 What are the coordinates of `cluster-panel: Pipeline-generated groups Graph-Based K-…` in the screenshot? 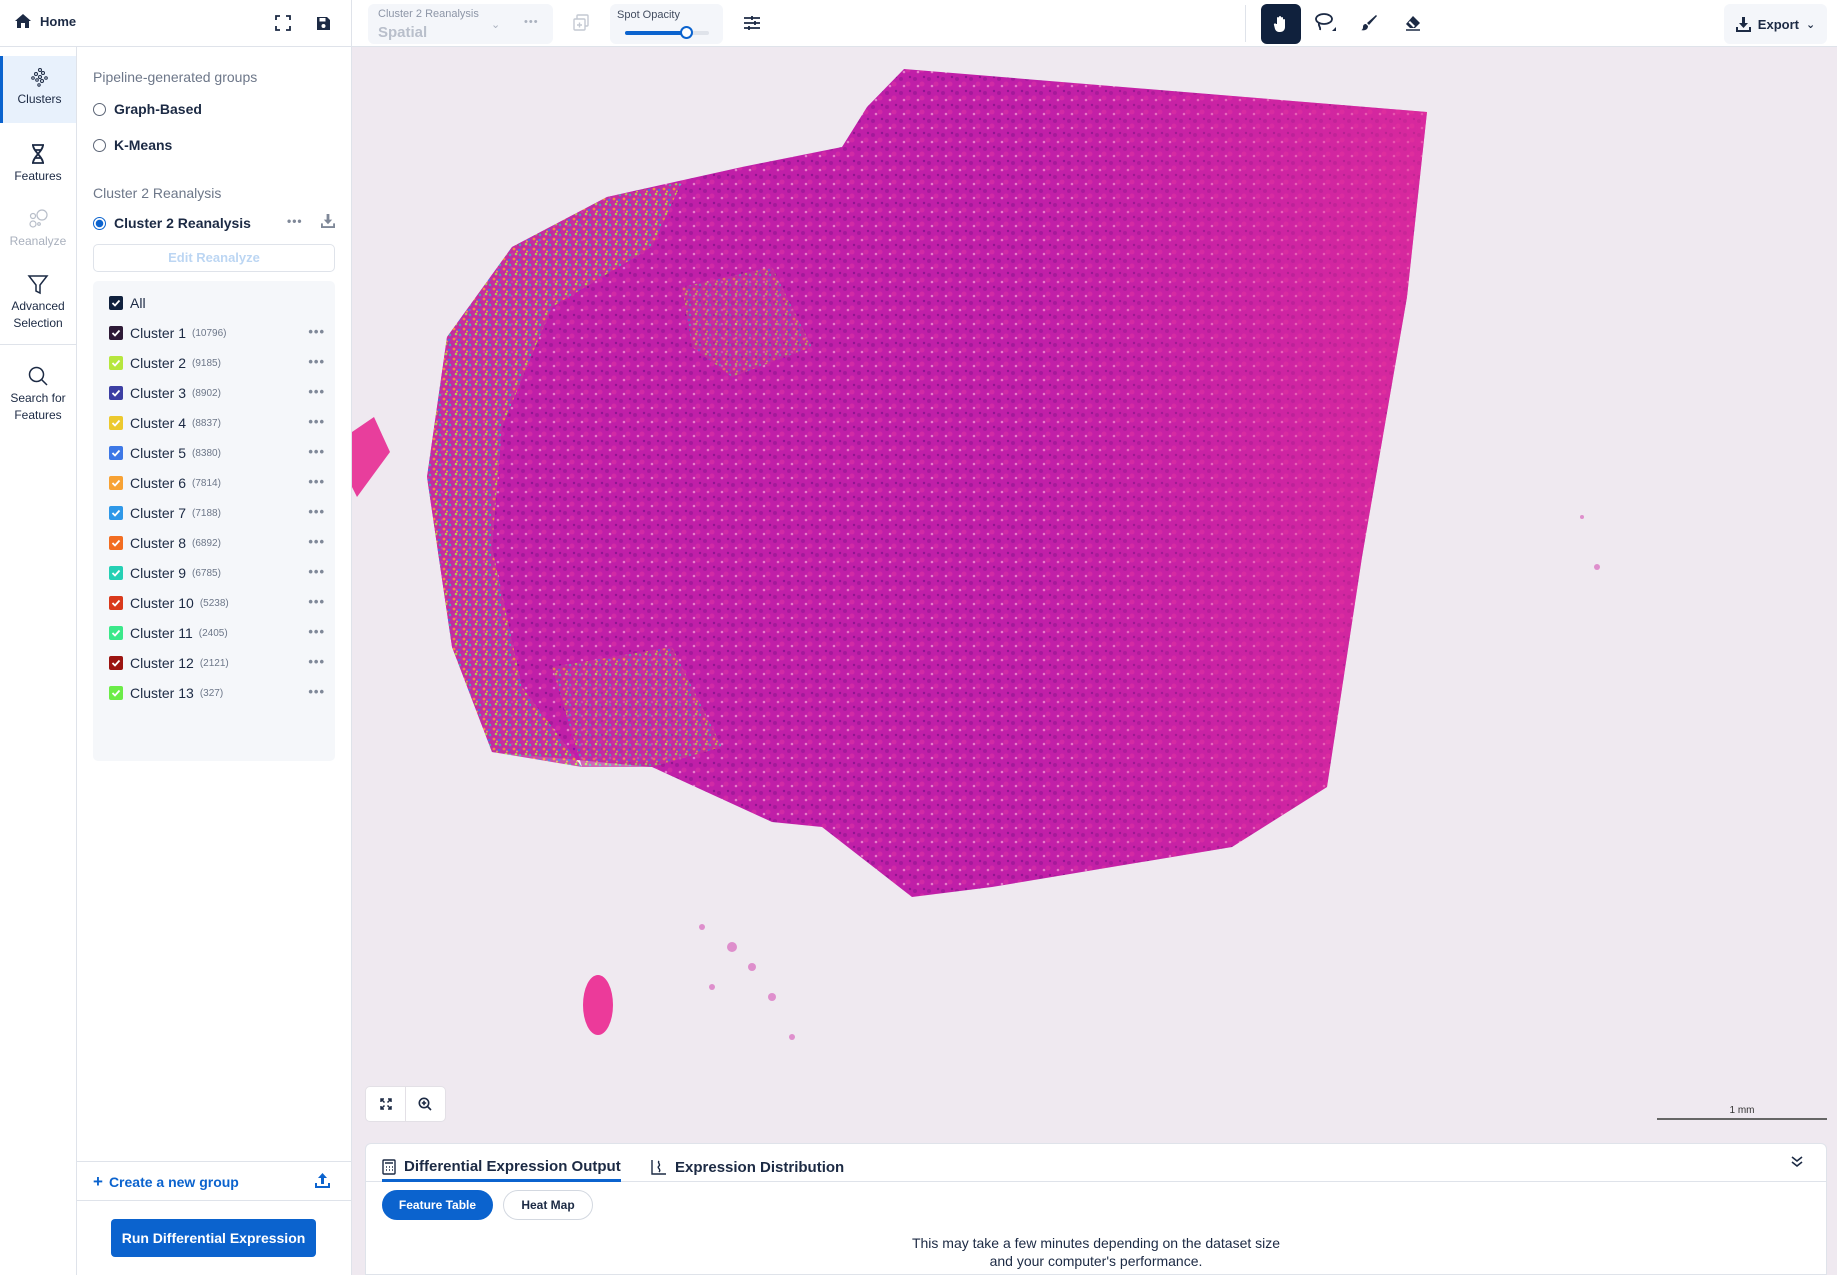 It's located at (214, 661).